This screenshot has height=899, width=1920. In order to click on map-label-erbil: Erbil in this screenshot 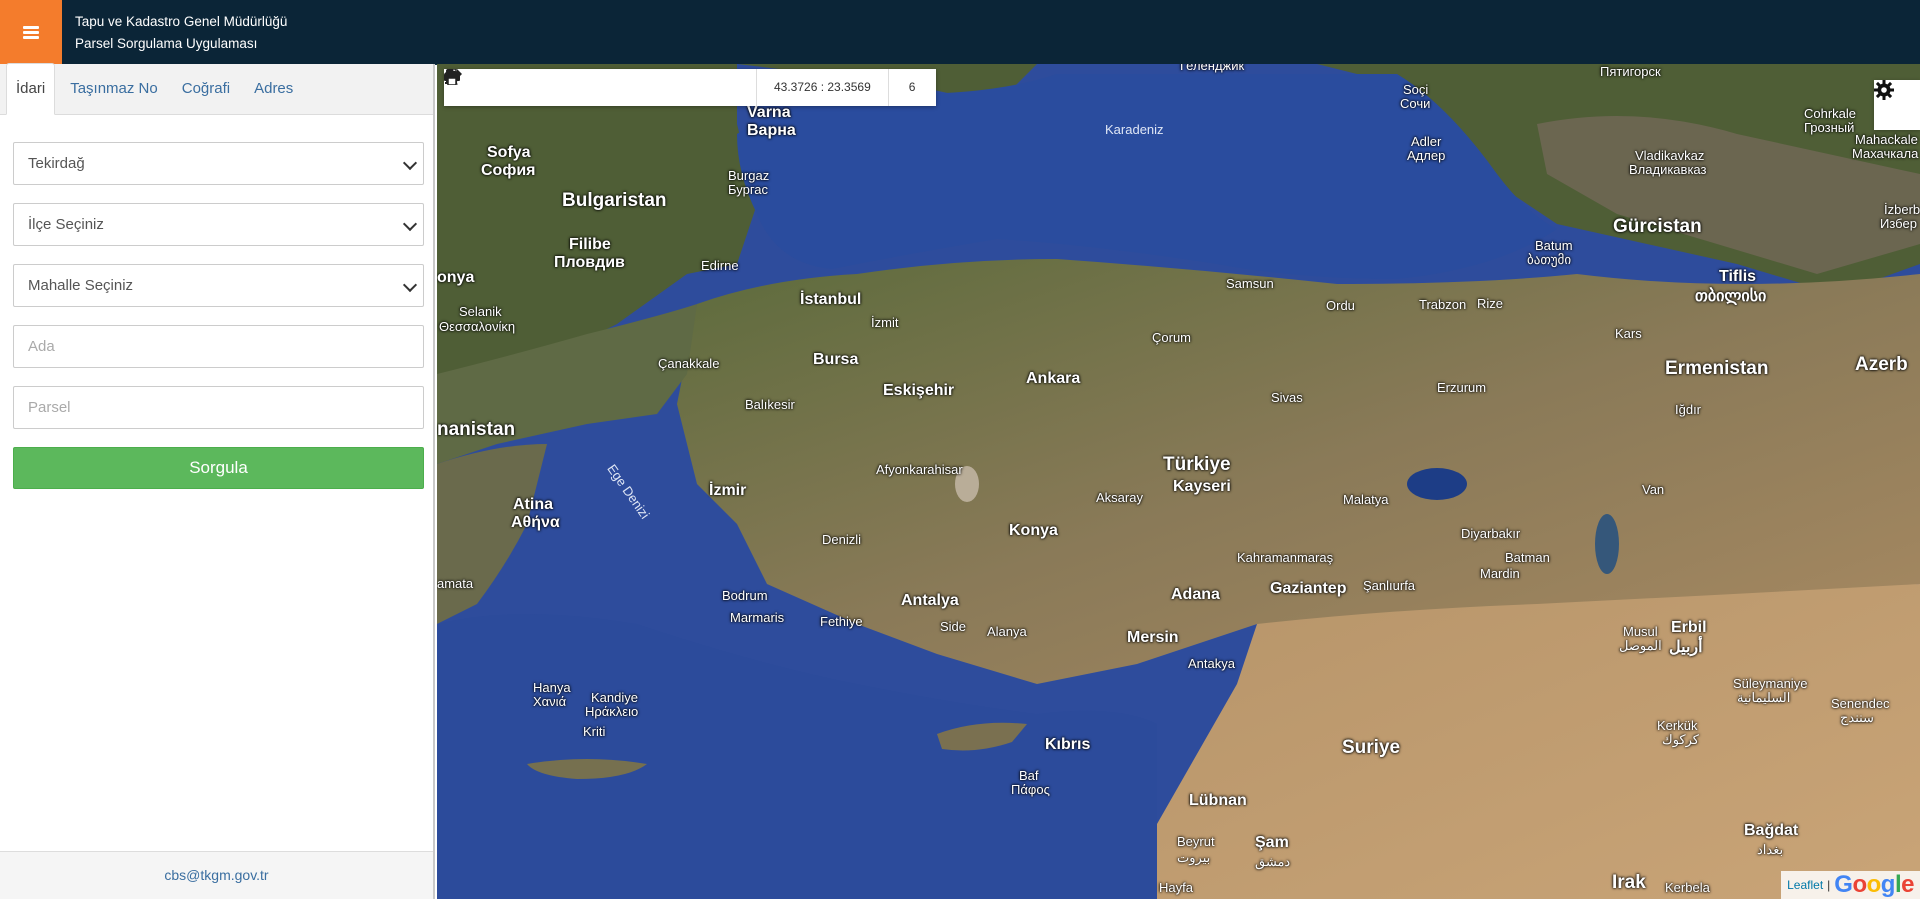, I will do `click(1689, 627)`.